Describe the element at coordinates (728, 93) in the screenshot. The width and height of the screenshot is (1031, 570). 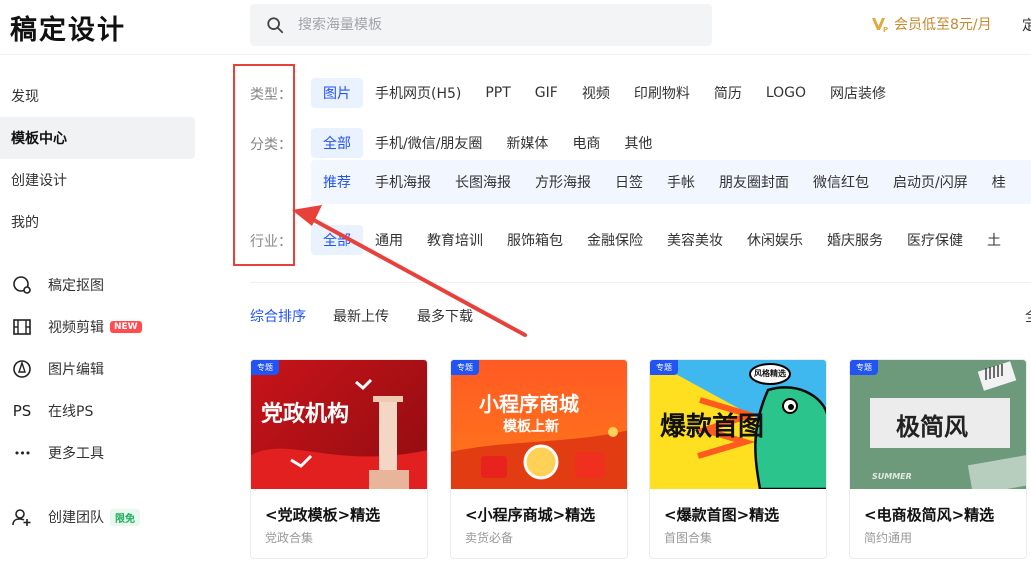
I see `filter-chip: 简历` at that location.